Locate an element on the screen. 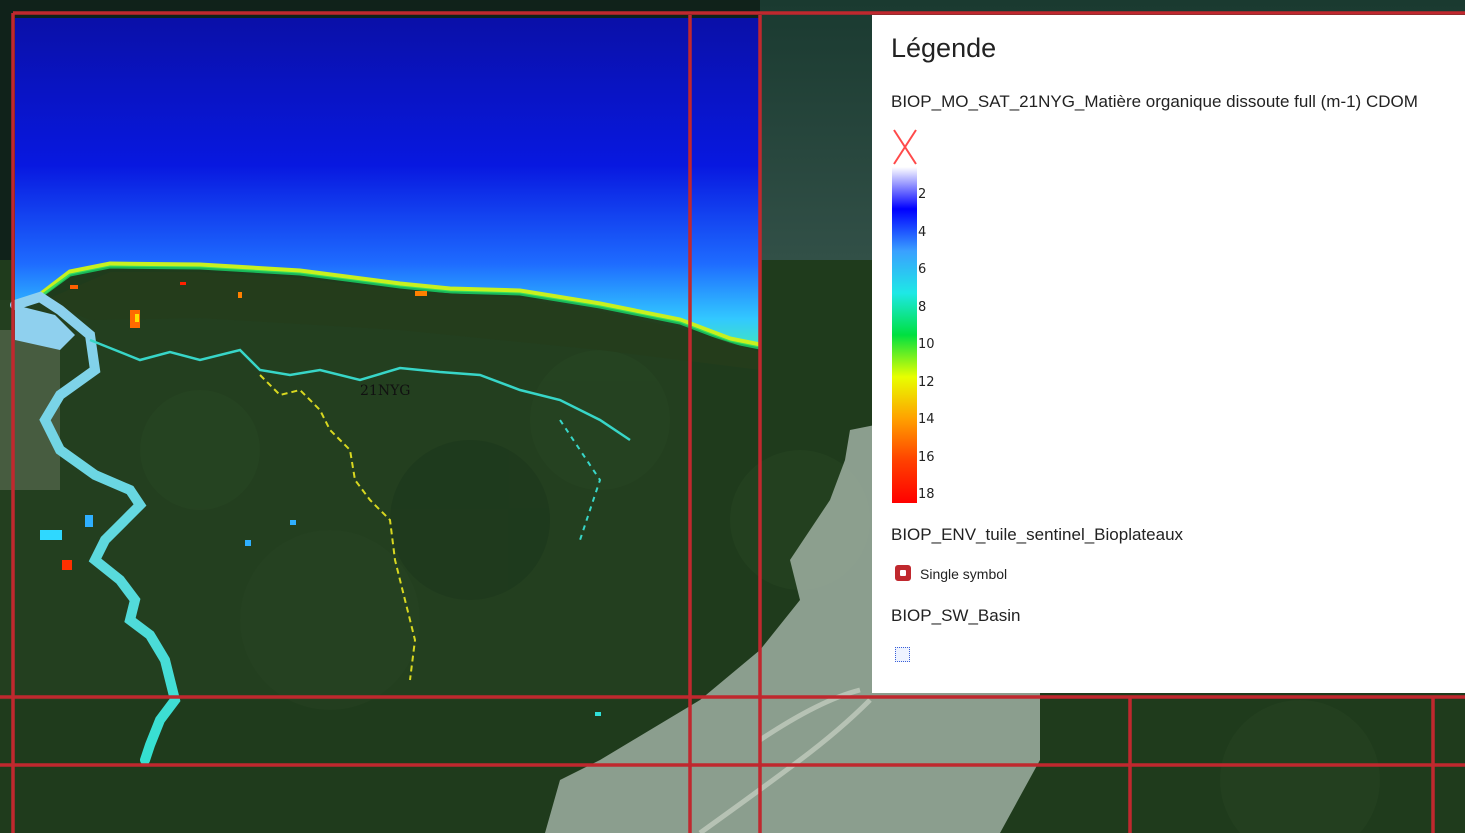 This screenshot has height=833, width=1465. ramp-tick-label: 4 is located at coordinates (922, 232).